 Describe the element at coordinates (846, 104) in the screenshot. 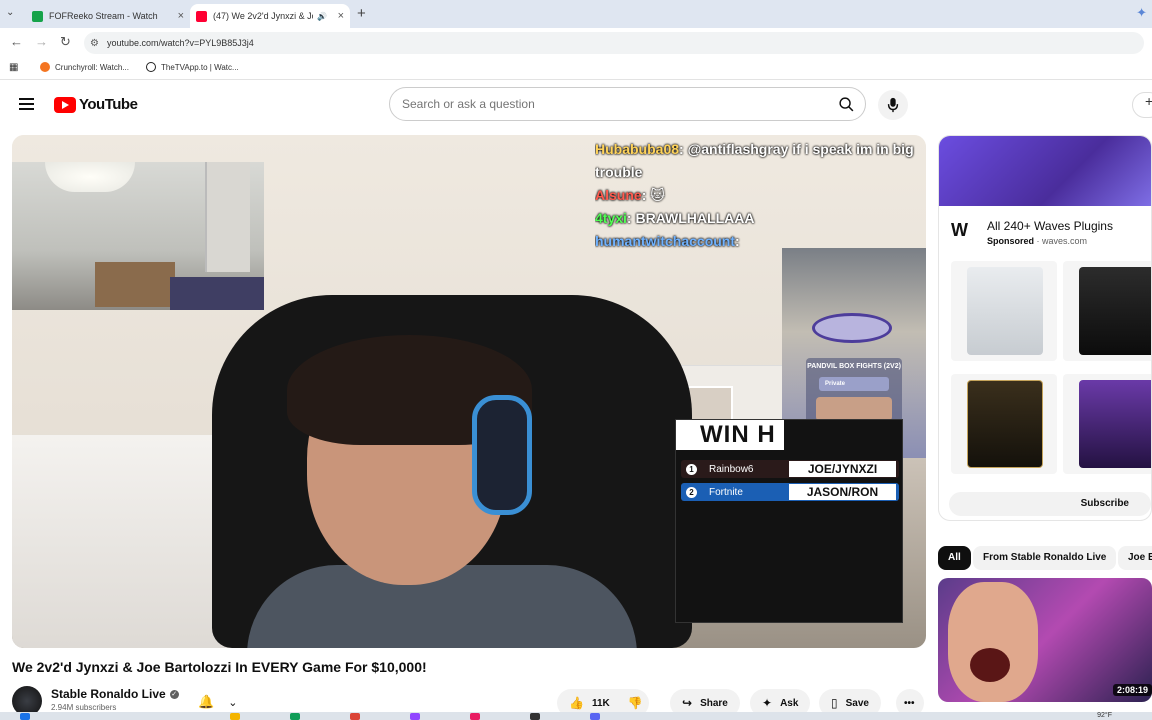

I see `search-icon` at that location.